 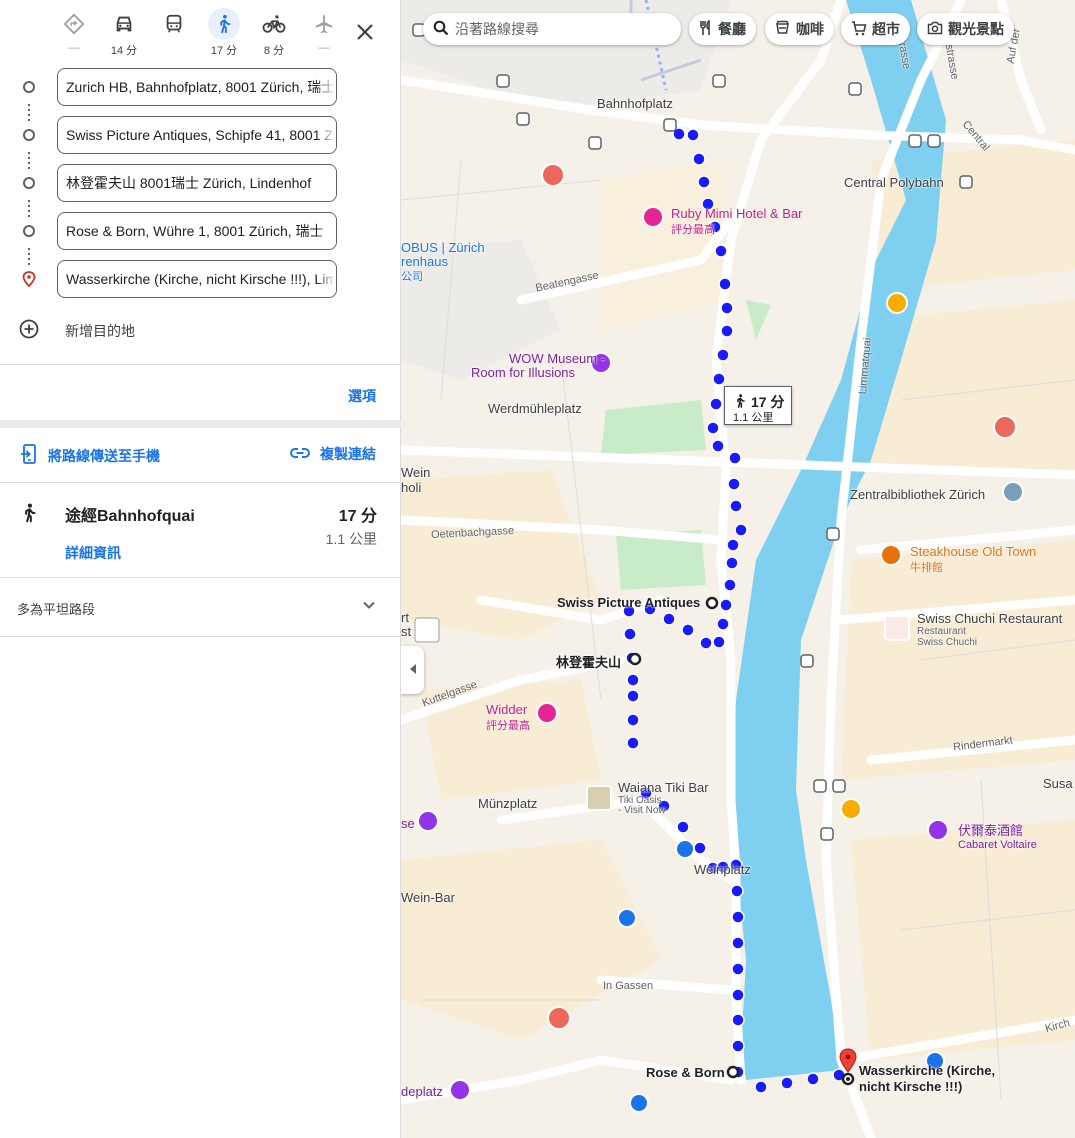 What do you see at coordinates (100, 331) in the screenshot?
I see `add-destination-label: 新增目的地` at bounding box center [100, 331].